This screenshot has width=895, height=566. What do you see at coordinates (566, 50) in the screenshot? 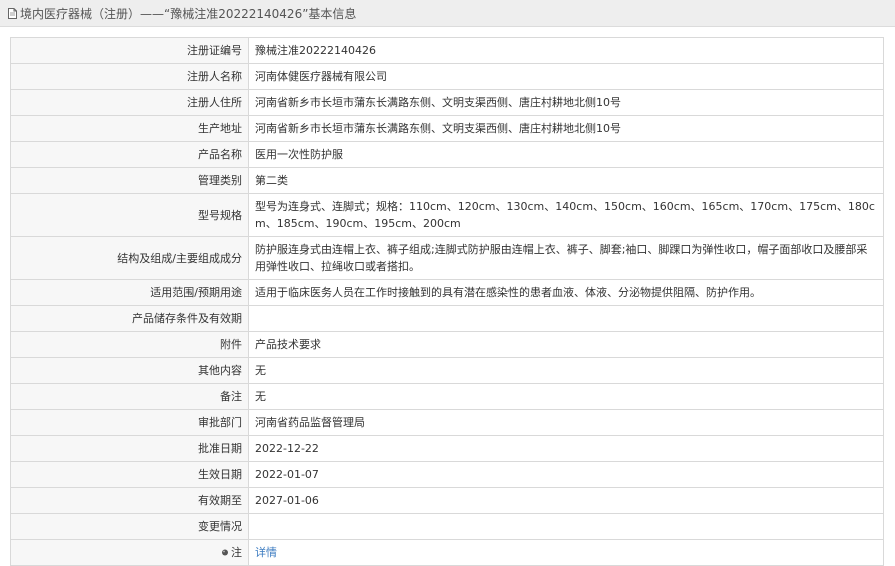
I see `field-value: 豫械注准20222140426` at bounding box center [566, 50].